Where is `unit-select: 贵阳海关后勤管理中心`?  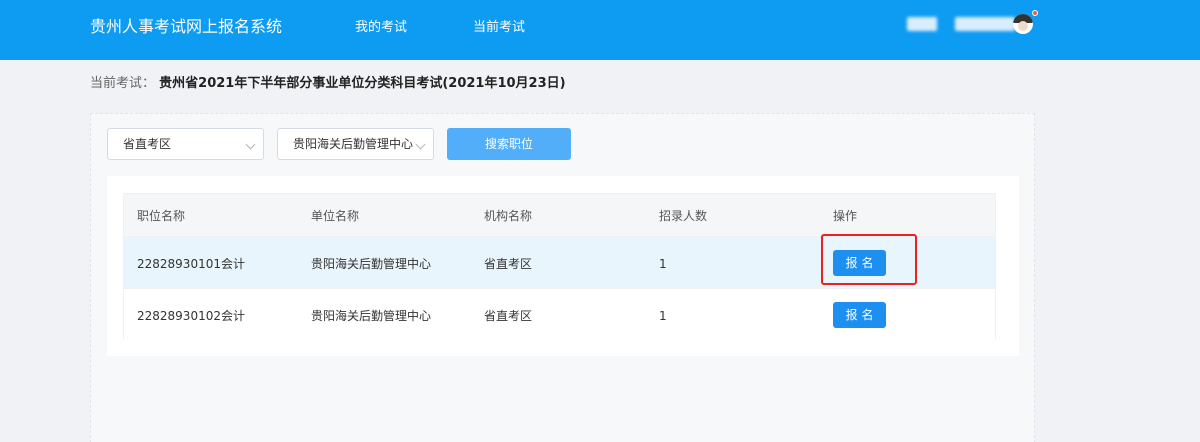
unit-select: 贵阳海关后勤管理中心 is located at coordinates (355, 144).